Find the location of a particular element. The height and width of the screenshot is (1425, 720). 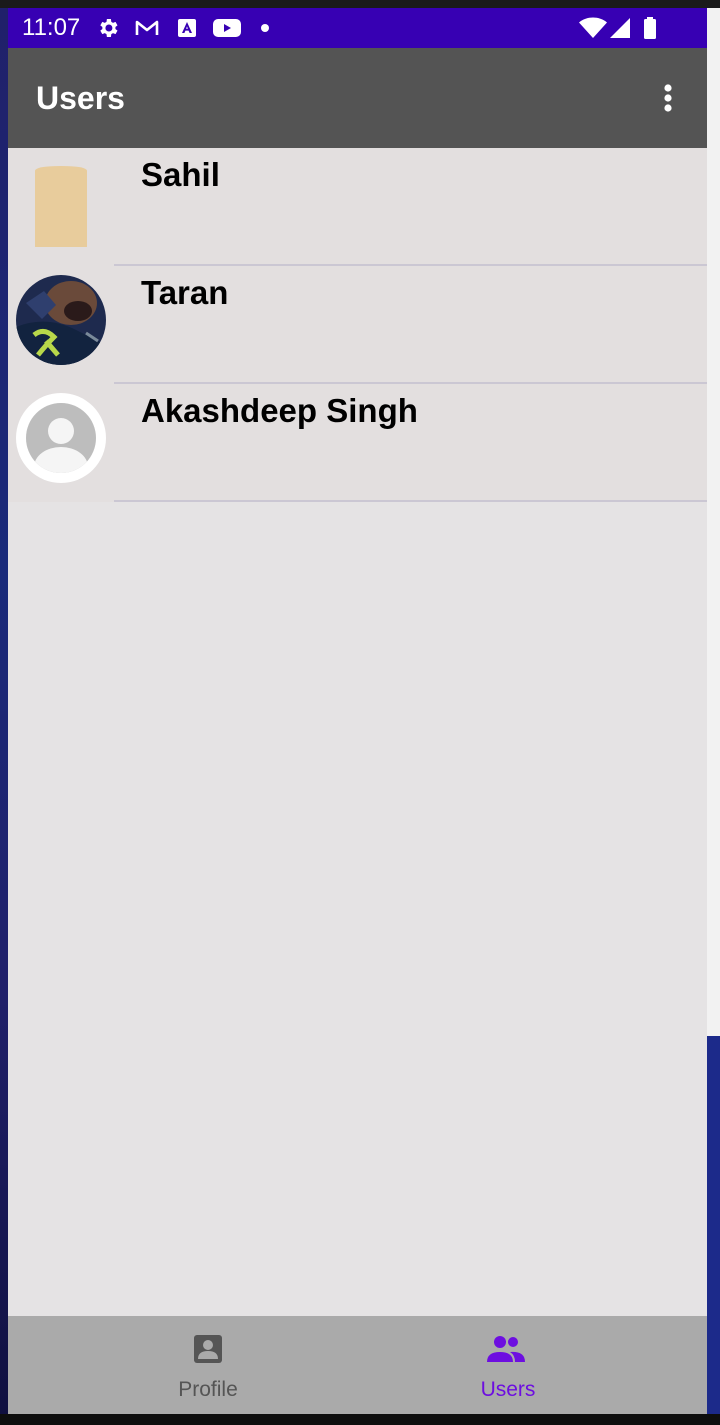

desktop-background-left is located at coordinates (4, 711).